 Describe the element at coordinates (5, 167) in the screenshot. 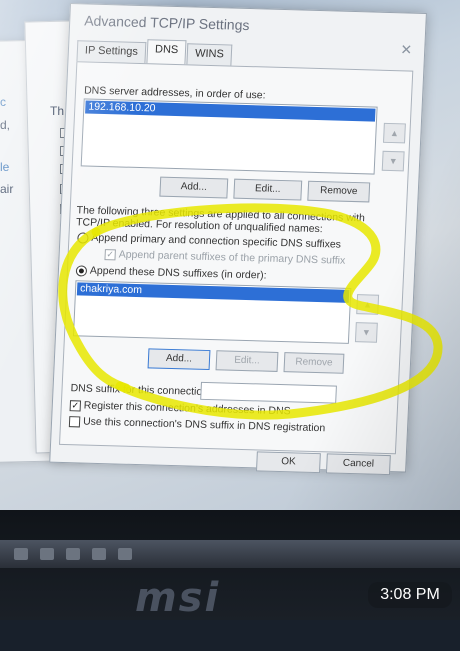

I see `bg-text-3: le` at that location.